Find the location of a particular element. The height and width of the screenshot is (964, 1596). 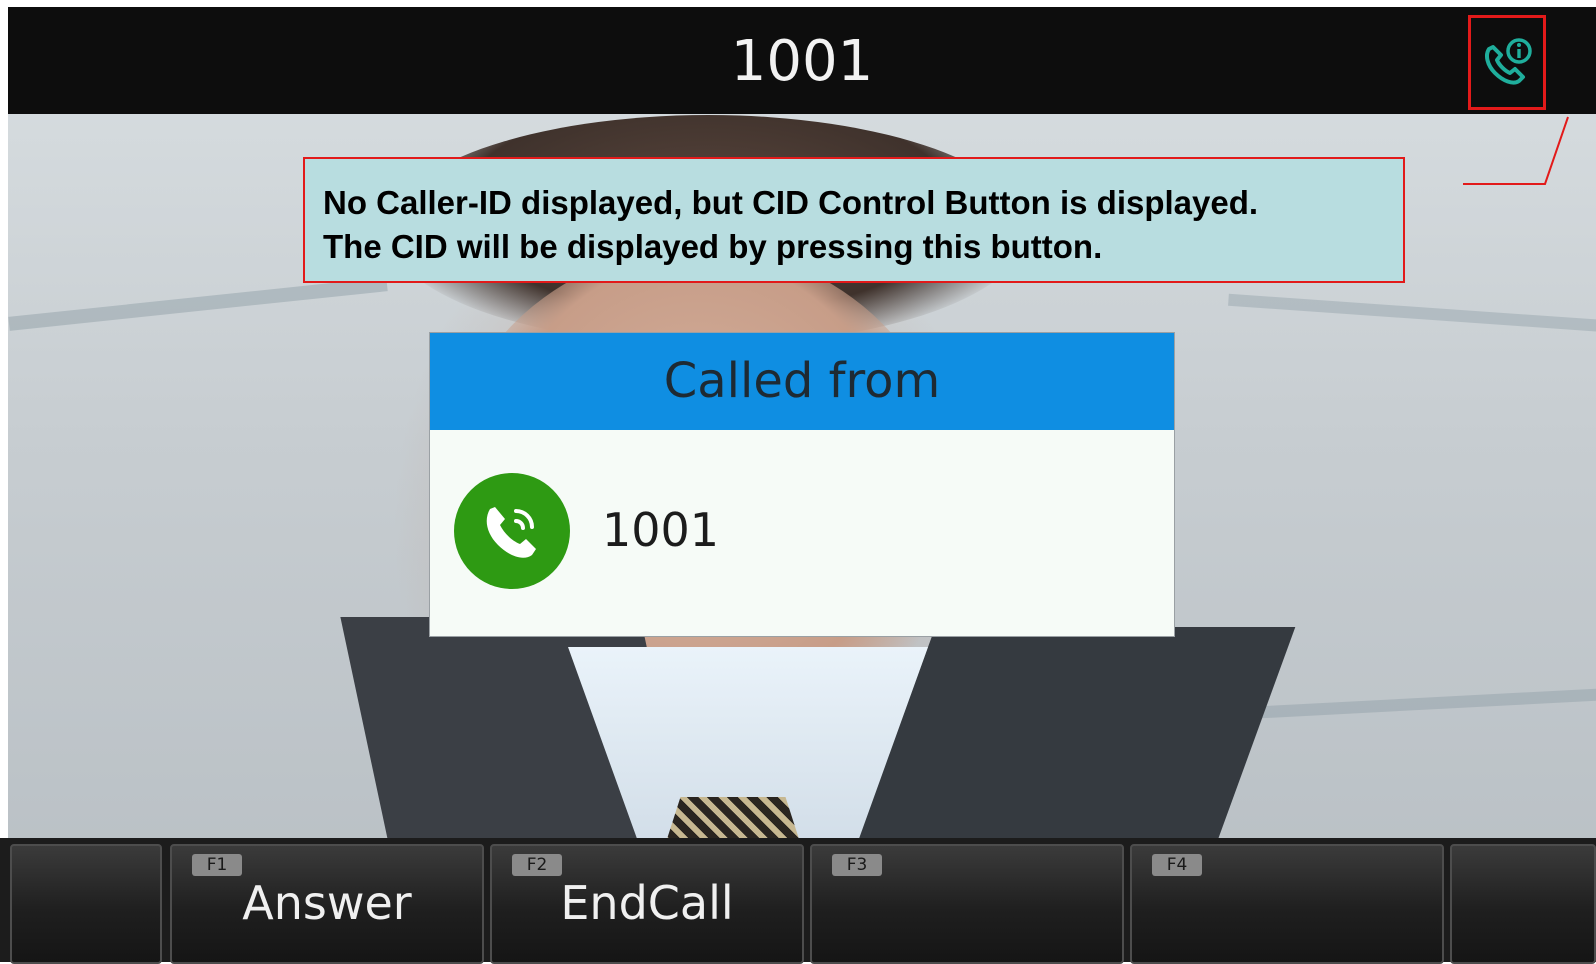

dialog-header: Called from is located at coordinates (802, 381).